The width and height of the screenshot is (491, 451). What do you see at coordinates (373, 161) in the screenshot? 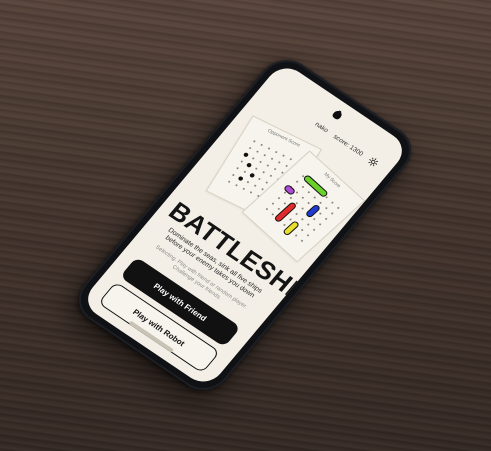
I see `gear-icon` at bounding box center [373, 161].